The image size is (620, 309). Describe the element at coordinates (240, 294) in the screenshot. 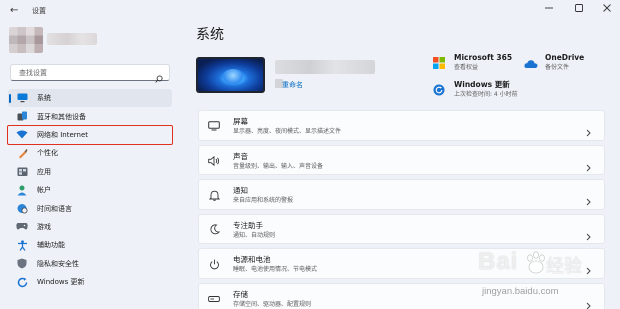

I see `card-title: 存储` at that location.